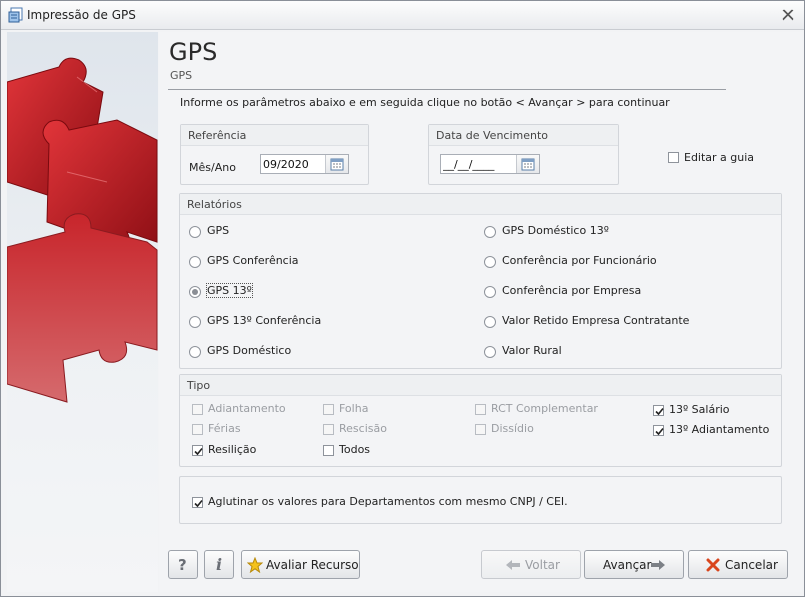  What do you see at coordinates (328, 409) in the screenshot?
I see `tipo-folha-checkbox` at bounding box center [328, 409].